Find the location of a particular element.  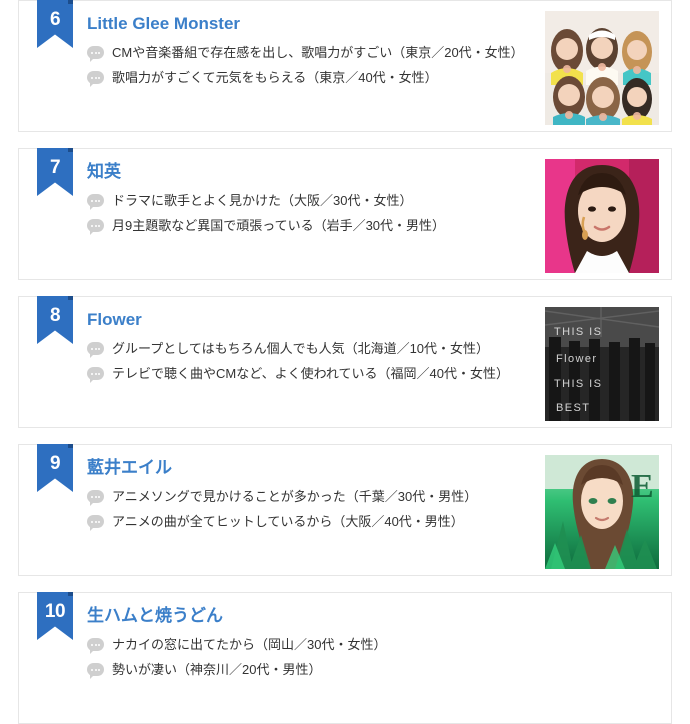

rank-number: 7 is located at coordinates (55, 167).